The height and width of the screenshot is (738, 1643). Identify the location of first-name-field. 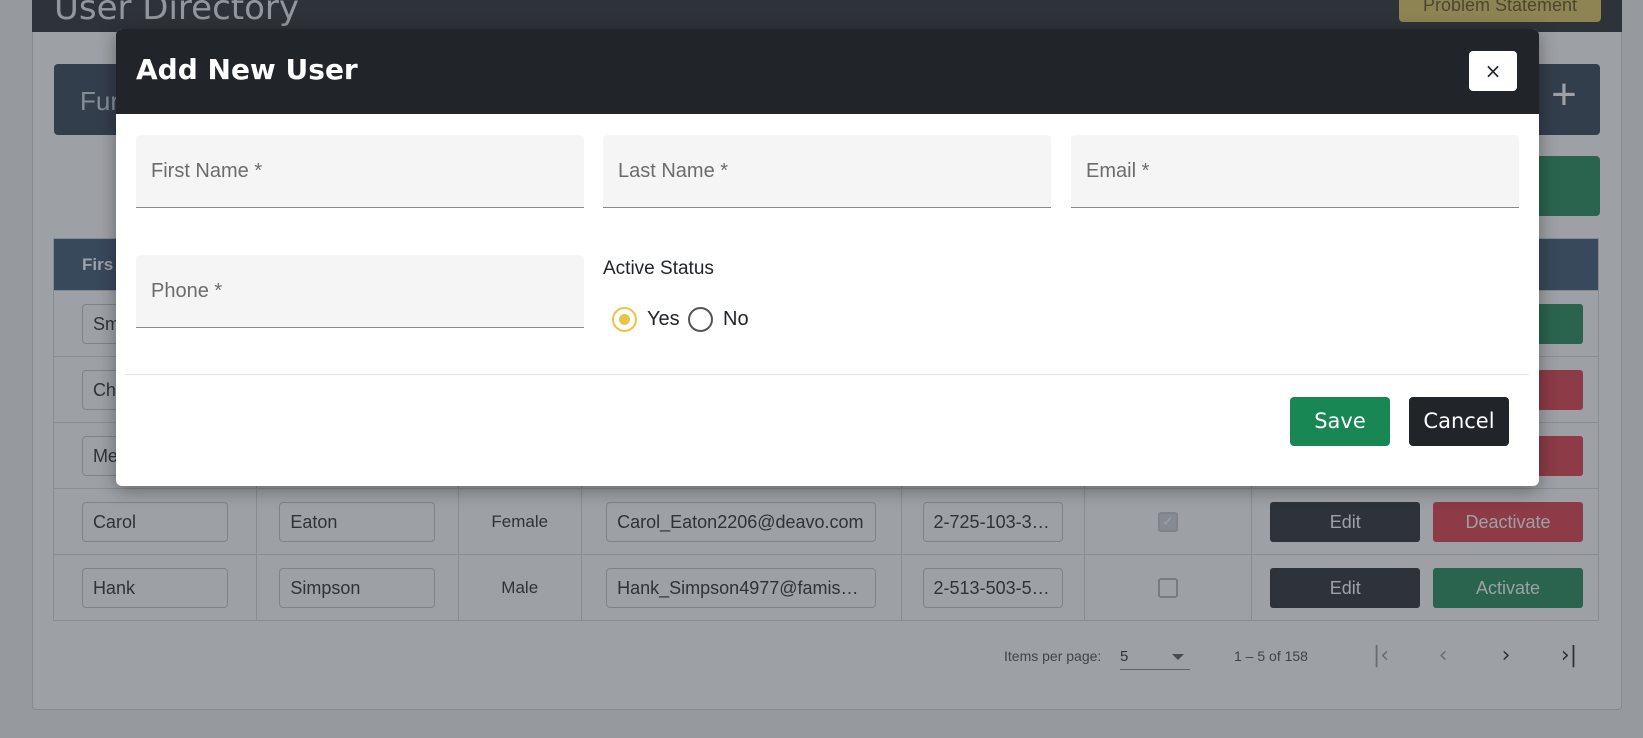
(360, 171).